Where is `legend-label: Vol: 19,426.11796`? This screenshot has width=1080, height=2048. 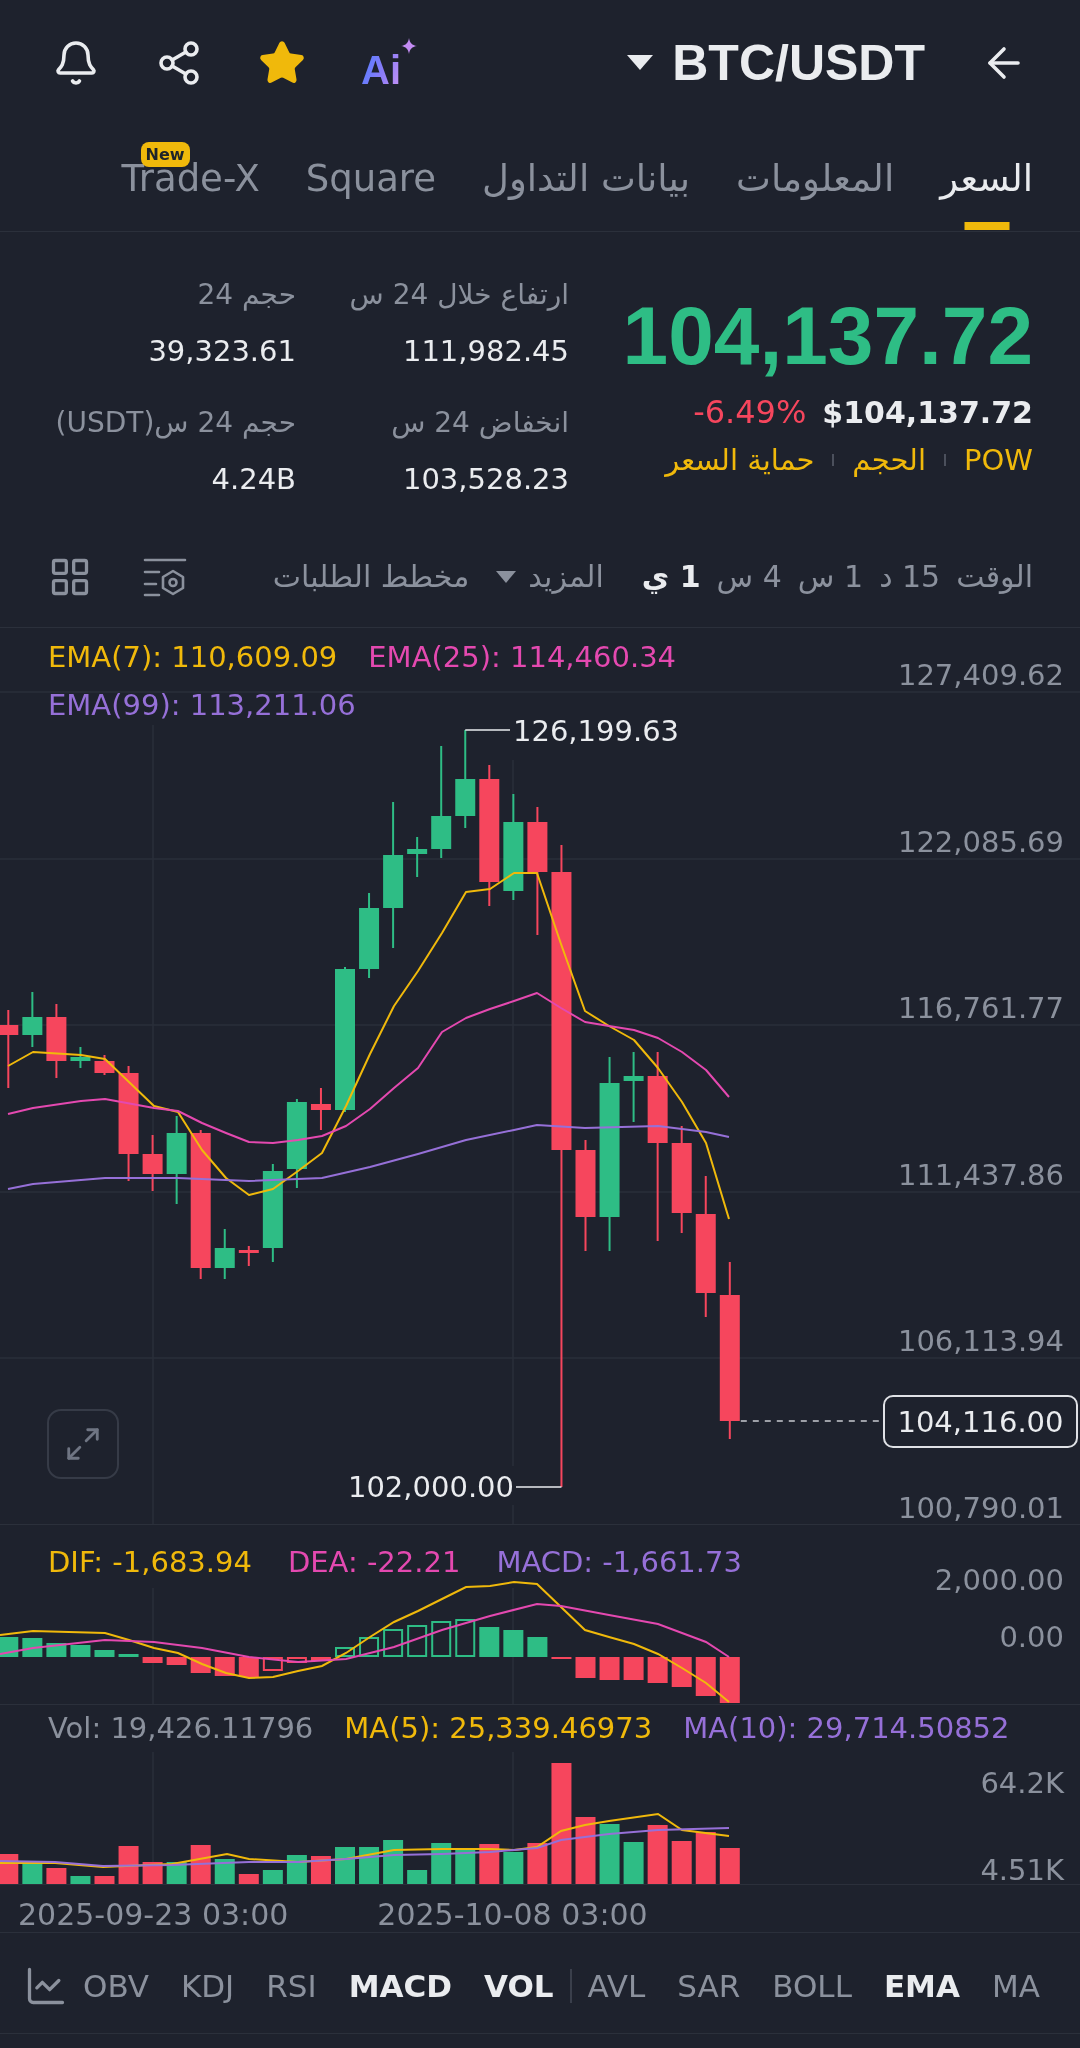
legend-label: Vol: 19,426.11796 is located at coordinates (181, 1728).